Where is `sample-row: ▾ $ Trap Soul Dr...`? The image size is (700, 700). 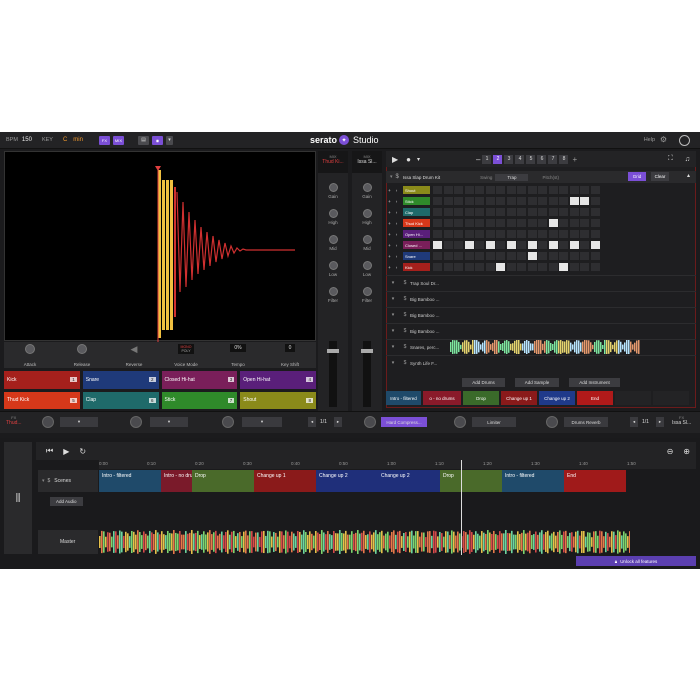 sample-row: ▾ $ Trap Soul Dr... is located at coordinates (541, 282).